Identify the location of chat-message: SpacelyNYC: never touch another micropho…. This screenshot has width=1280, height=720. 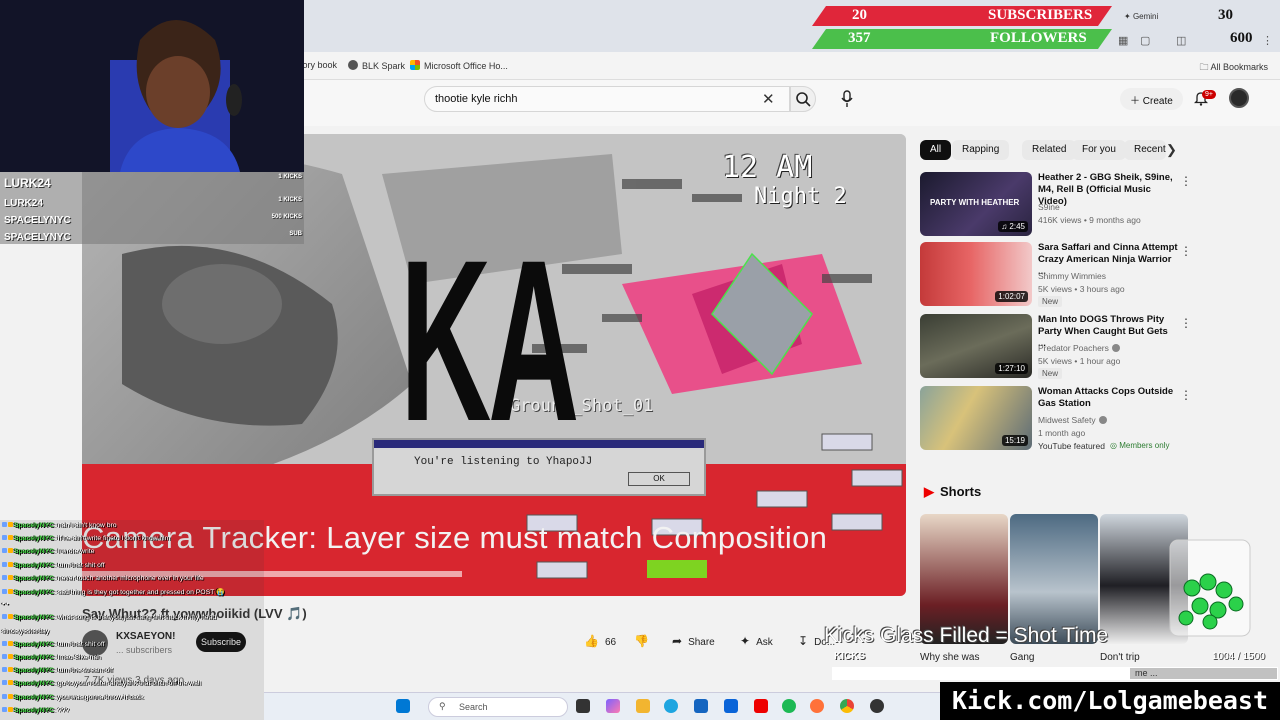
(103, 578).